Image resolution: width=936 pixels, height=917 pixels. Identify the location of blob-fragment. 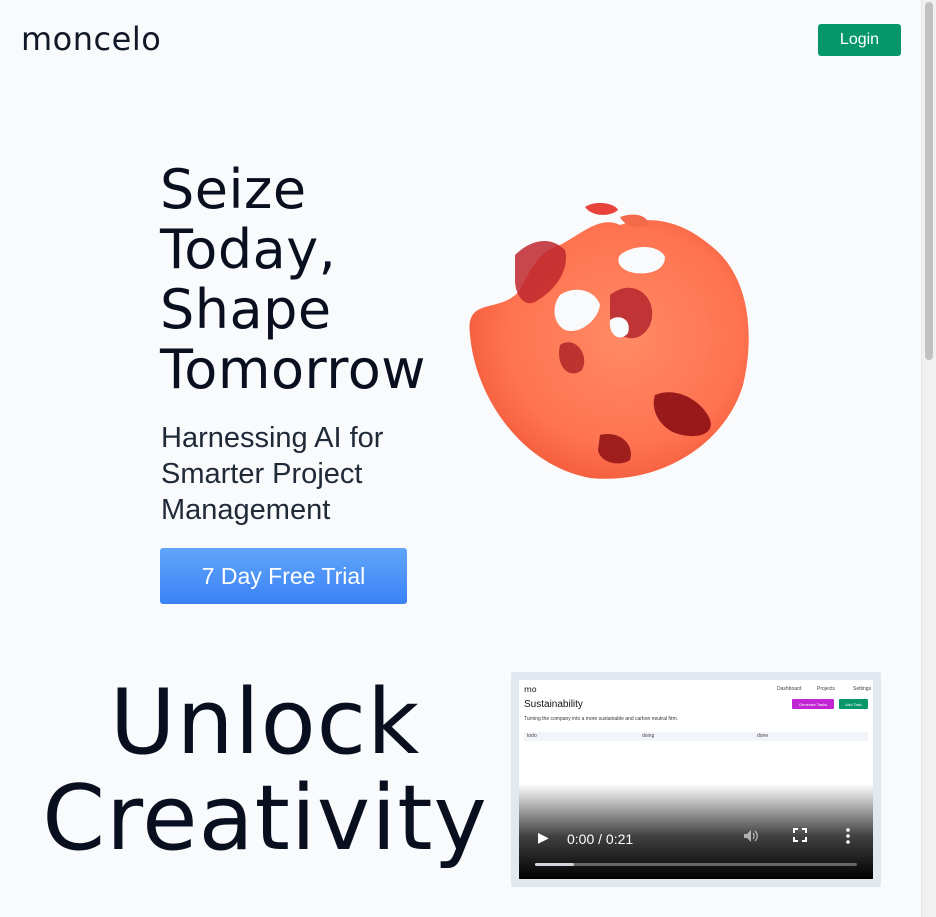
(601, 209).